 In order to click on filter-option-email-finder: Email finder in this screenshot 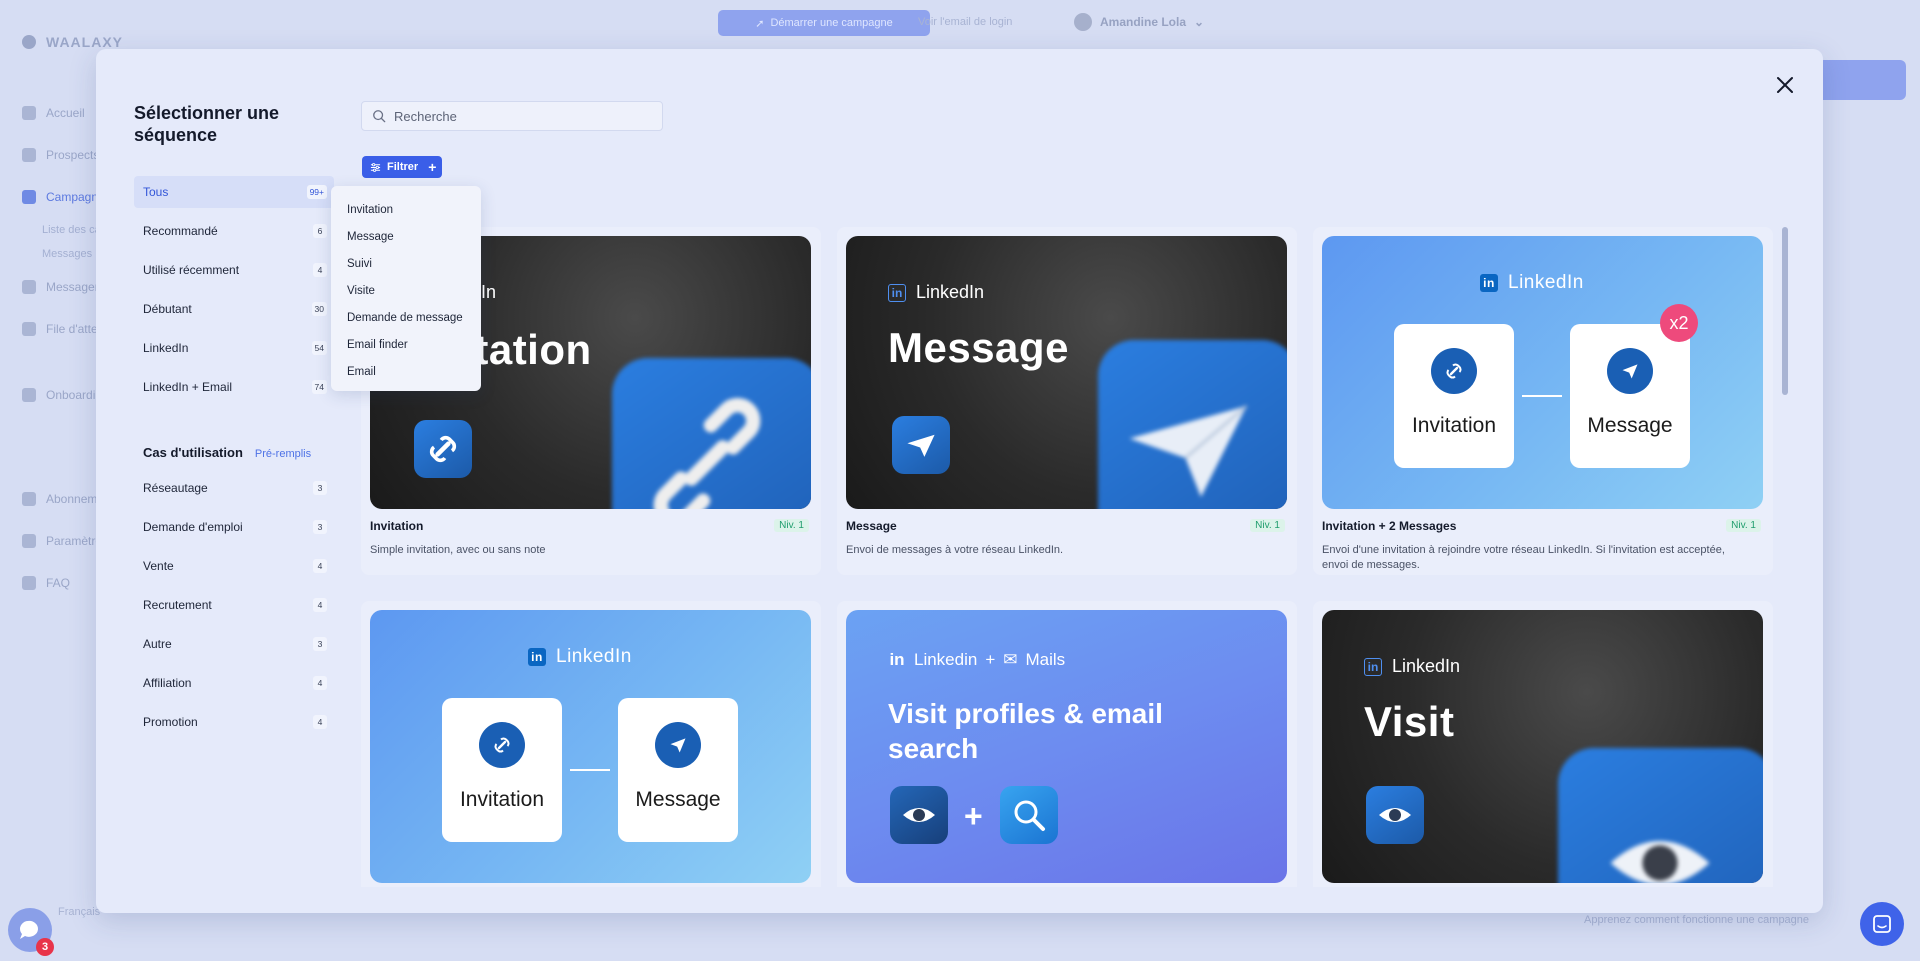, I will do `click(406, 344)`.